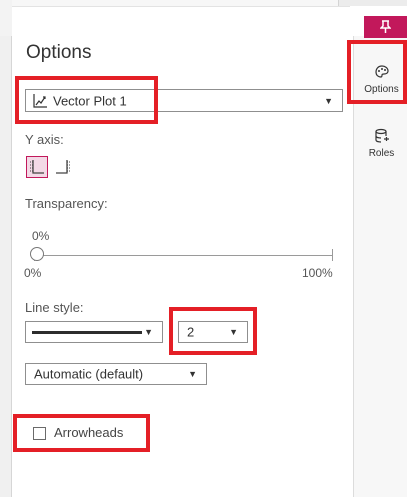  What do you see at coordinates (88, 432) in the screenshot?
I see `arrowheads-label: Arrowheads` at bounding box center [88, 432].